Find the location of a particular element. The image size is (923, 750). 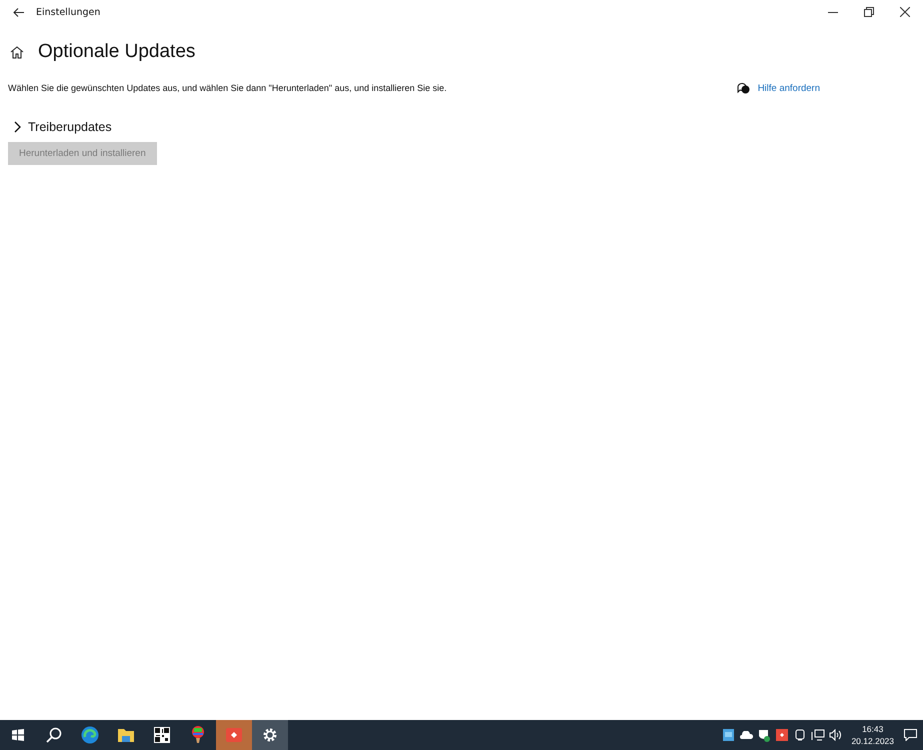

qr-code-icon is located at coordinates (162, 735).